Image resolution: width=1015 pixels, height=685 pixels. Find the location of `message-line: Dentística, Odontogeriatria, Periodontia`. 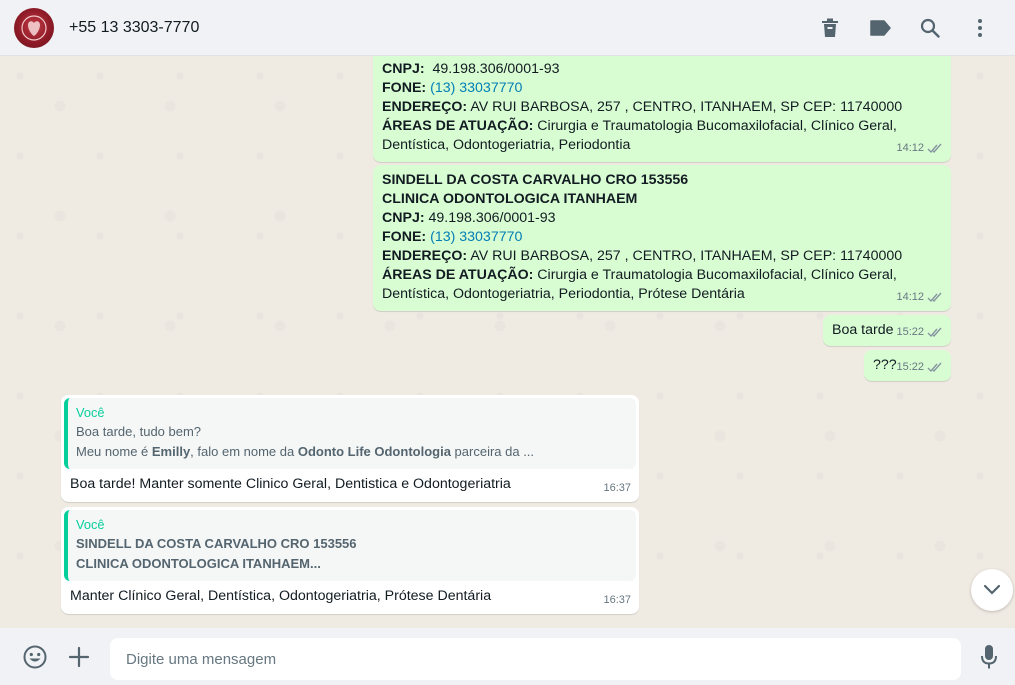

message-line: Dentística, Odontogeriatria, Periodontia is located at coordinates (506, 145).